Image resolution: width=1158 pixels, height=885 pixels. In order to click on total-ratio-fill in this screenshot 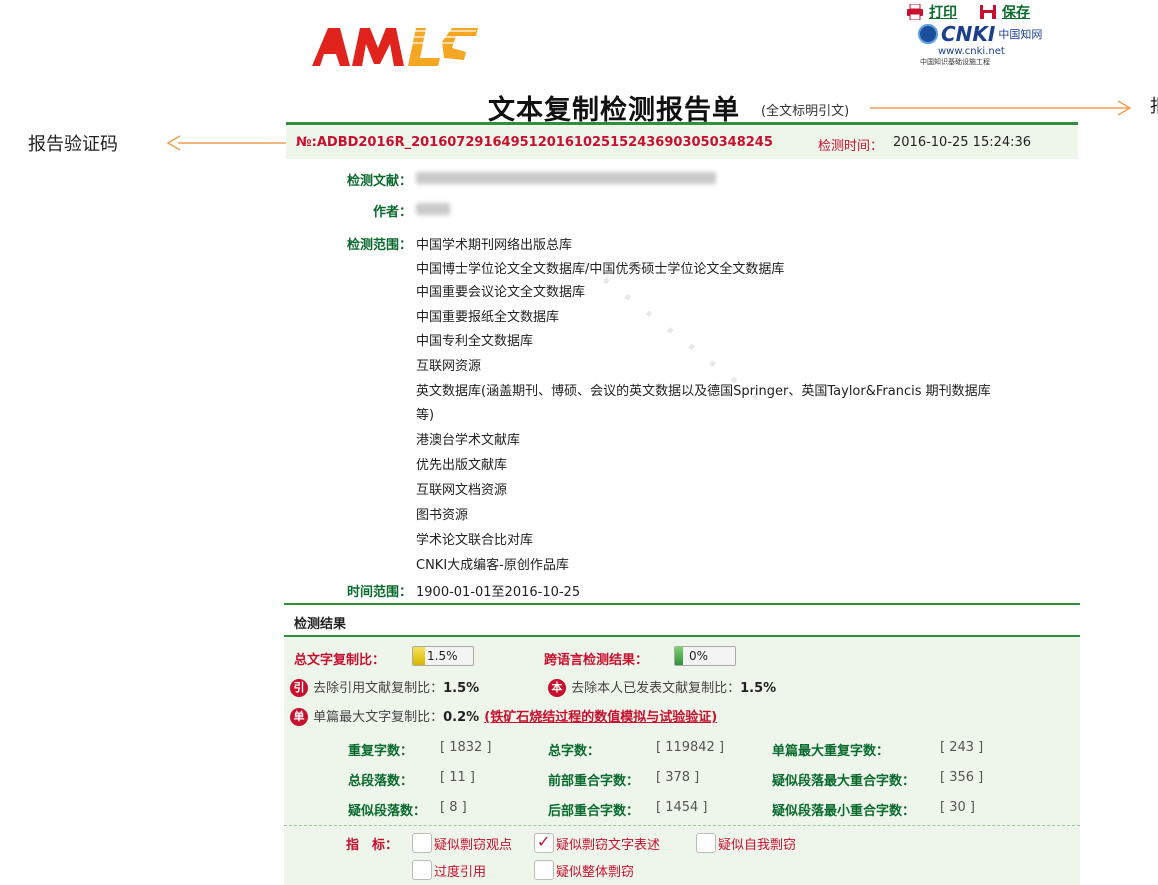, I will do `click(419, 656)`.